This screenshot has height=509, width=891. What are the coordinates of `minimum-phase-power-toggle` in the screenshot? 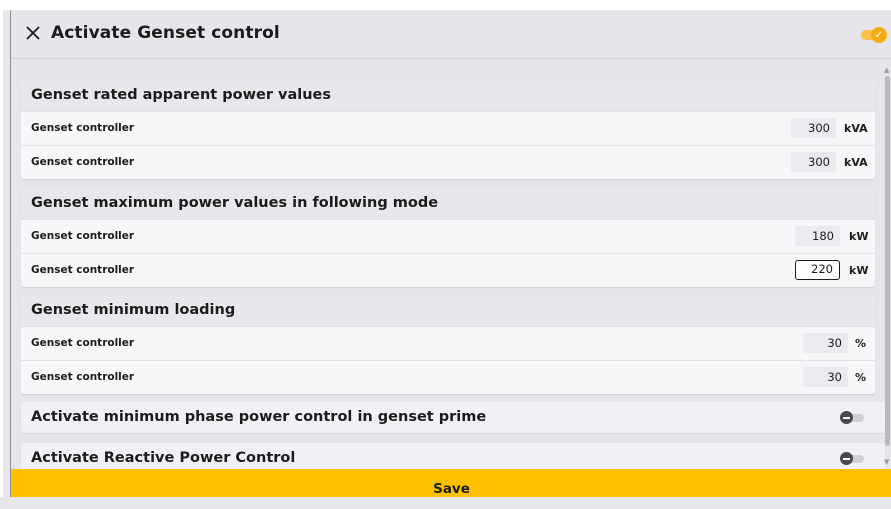 It's located at (853, 418).